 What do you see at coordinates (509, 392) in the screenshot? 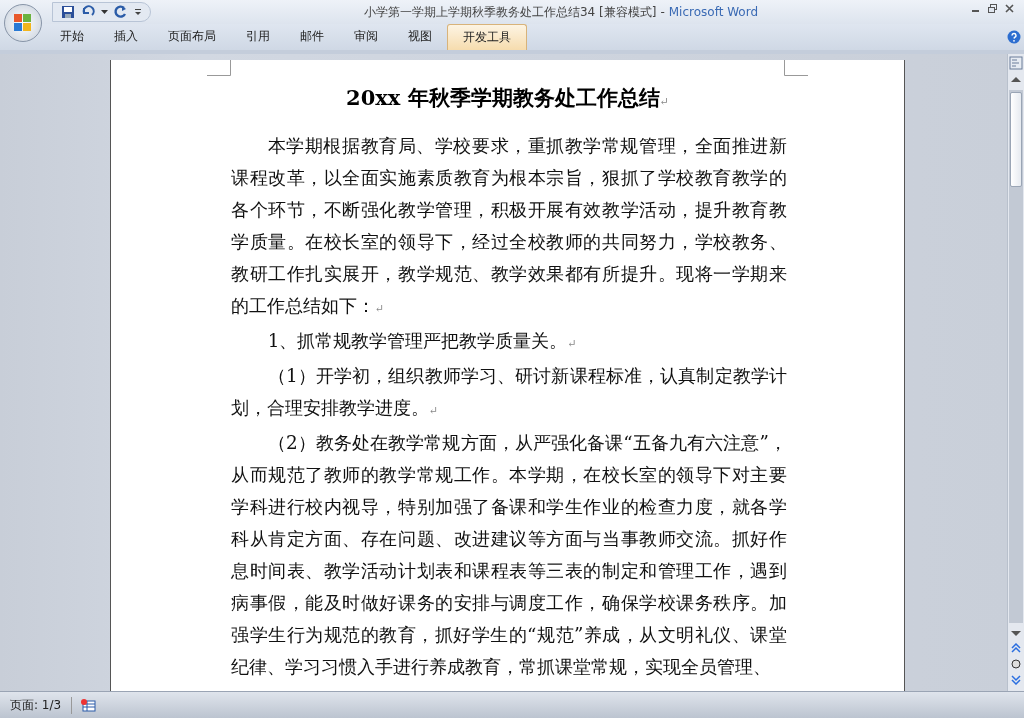
I see `paragraph: （1）开学初，组织教师学习、研讨新课程标准，认真制定教学计划，合理安排教学进度。↵` at bounding box center [509, 392].